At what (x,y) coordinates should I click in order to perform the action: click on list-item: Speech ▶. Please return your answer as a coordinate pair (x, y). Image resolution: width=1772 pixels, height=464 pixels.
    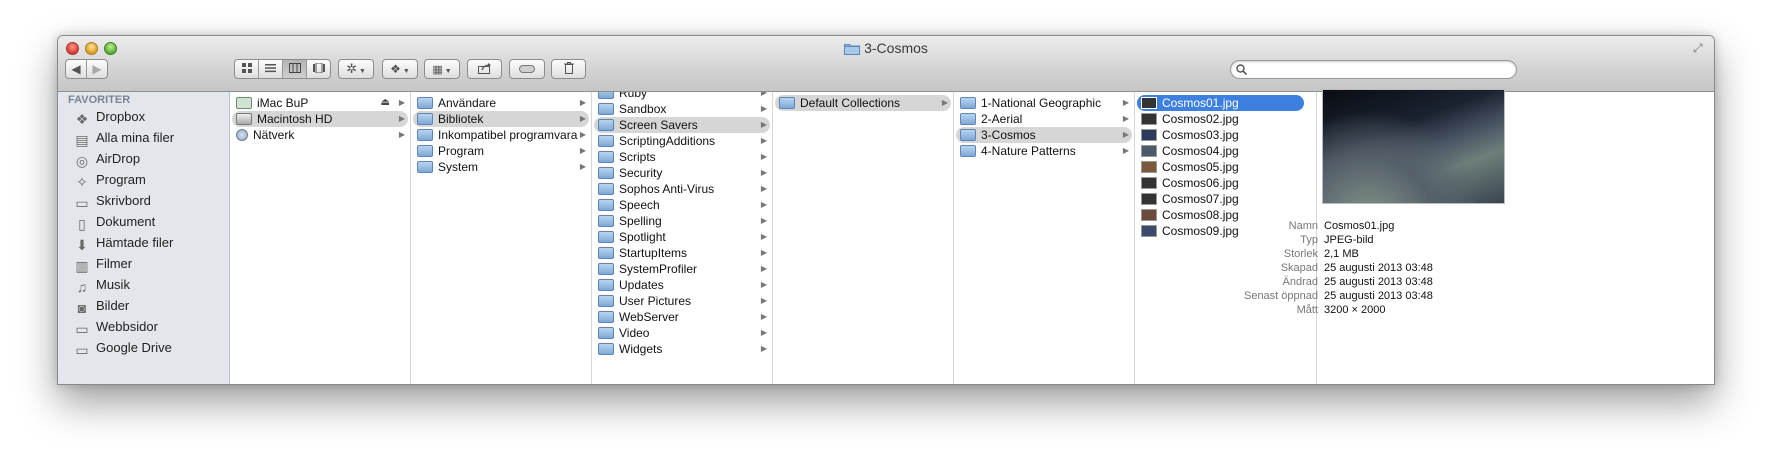
    Looking at the image, I should click on (682, 205).